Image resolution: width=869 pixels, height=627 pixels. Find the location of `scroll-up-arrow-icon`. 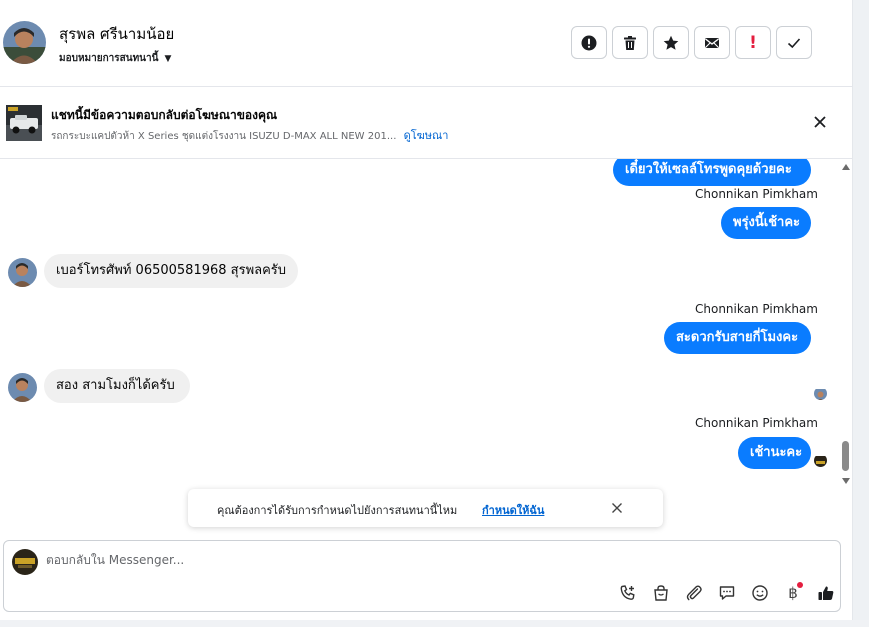

scroll-up-arrow-icon is located at coordinates (846, 167).